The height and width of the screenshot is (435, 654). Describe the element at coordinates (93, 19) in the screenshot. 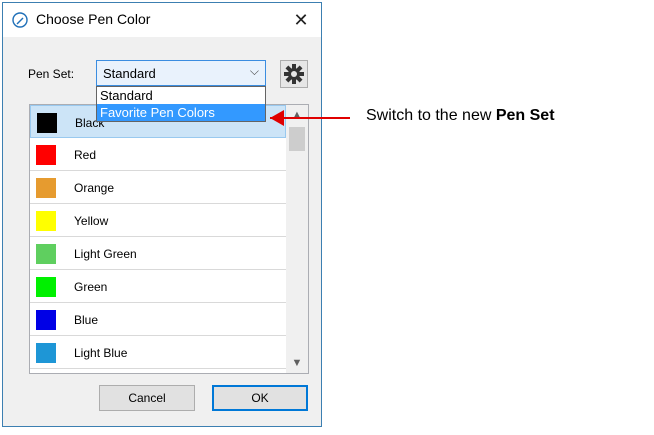

I see `dialog-title: Choose Pen Color` at that location.